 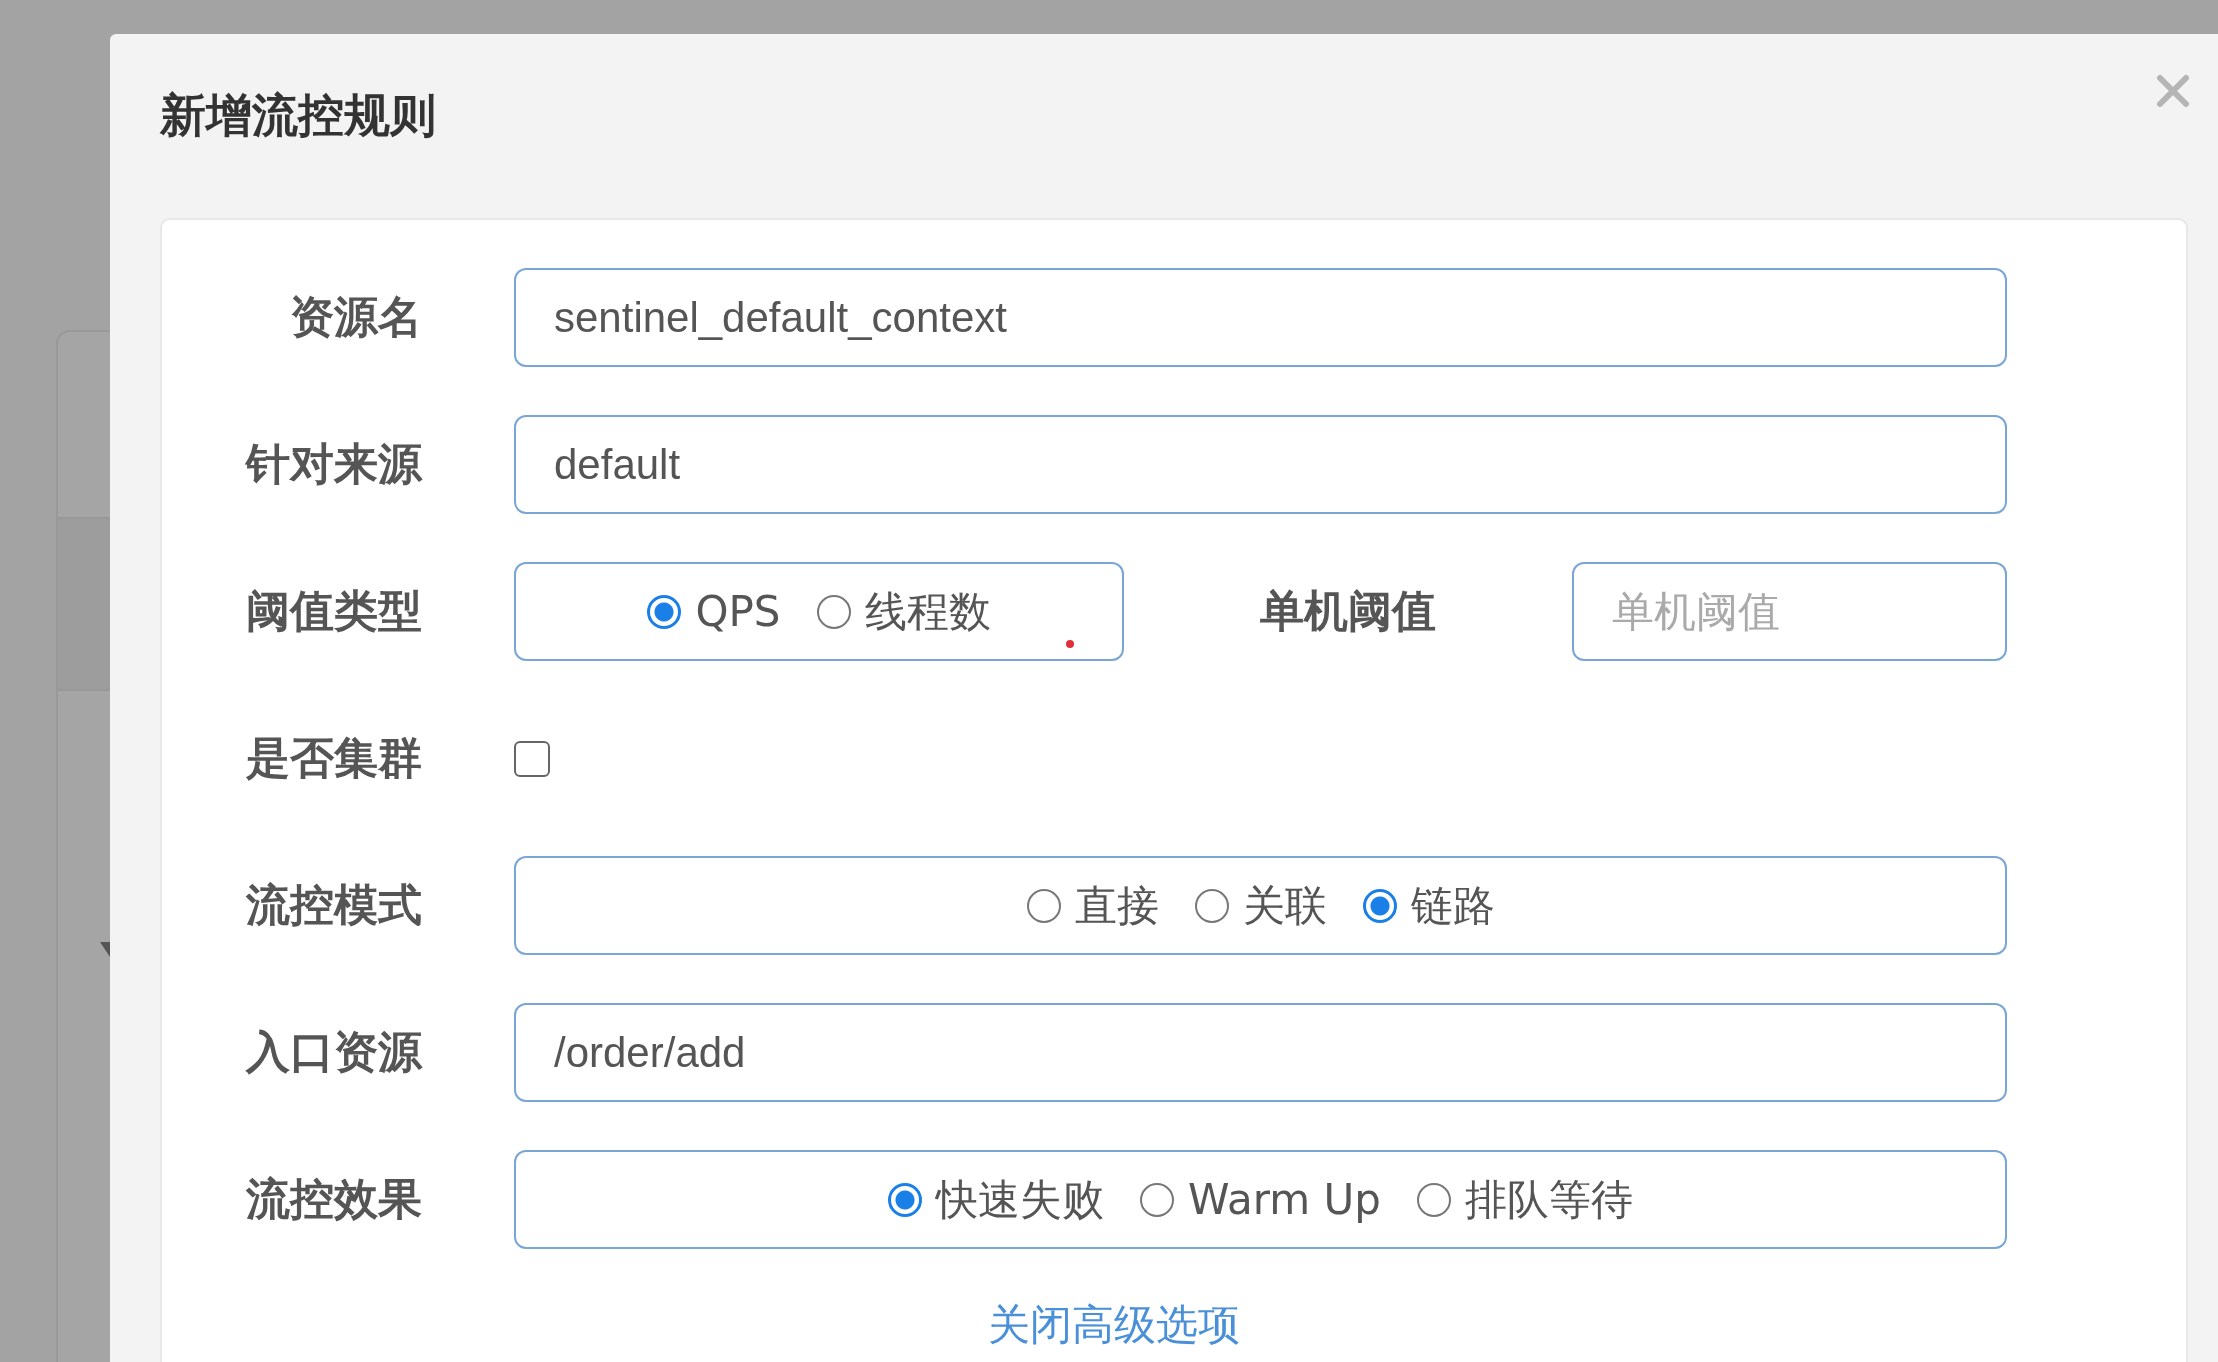 What do you see at coordinates (903, 611) in the screenshot?
I see `radio-option: 线程数` at bounding box center [903, 611].